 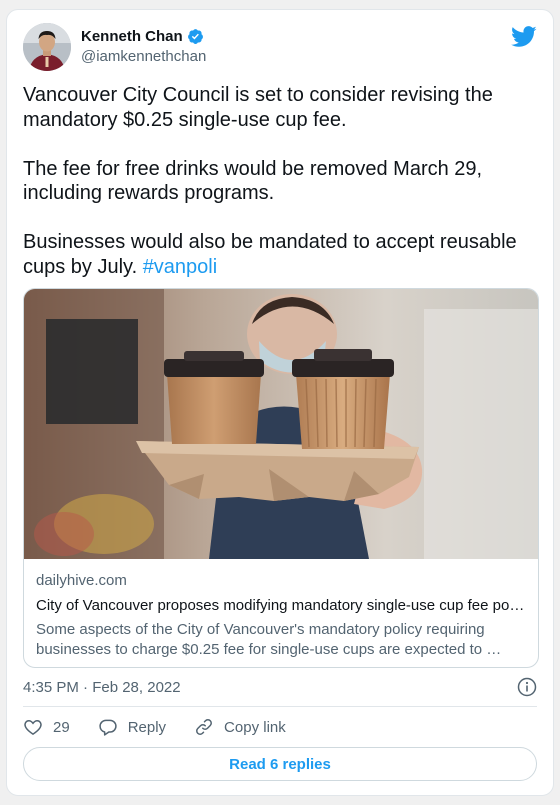 What do you see at coordinates (81, 580) in the screenshot?
I see `link-domain: dailyhive.com` at bounding box center [81, 580].